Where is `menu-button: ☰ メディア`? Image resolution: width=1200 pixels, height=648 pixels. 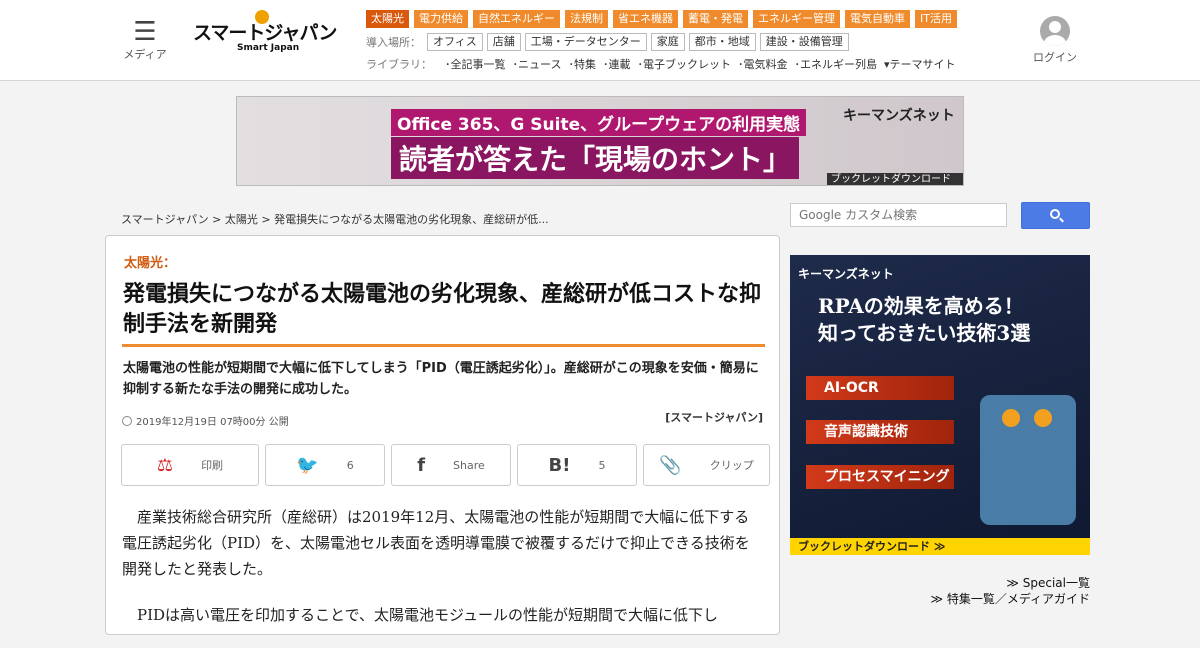
menu-button: ☰ メディア is located at coordinates (145, 39).